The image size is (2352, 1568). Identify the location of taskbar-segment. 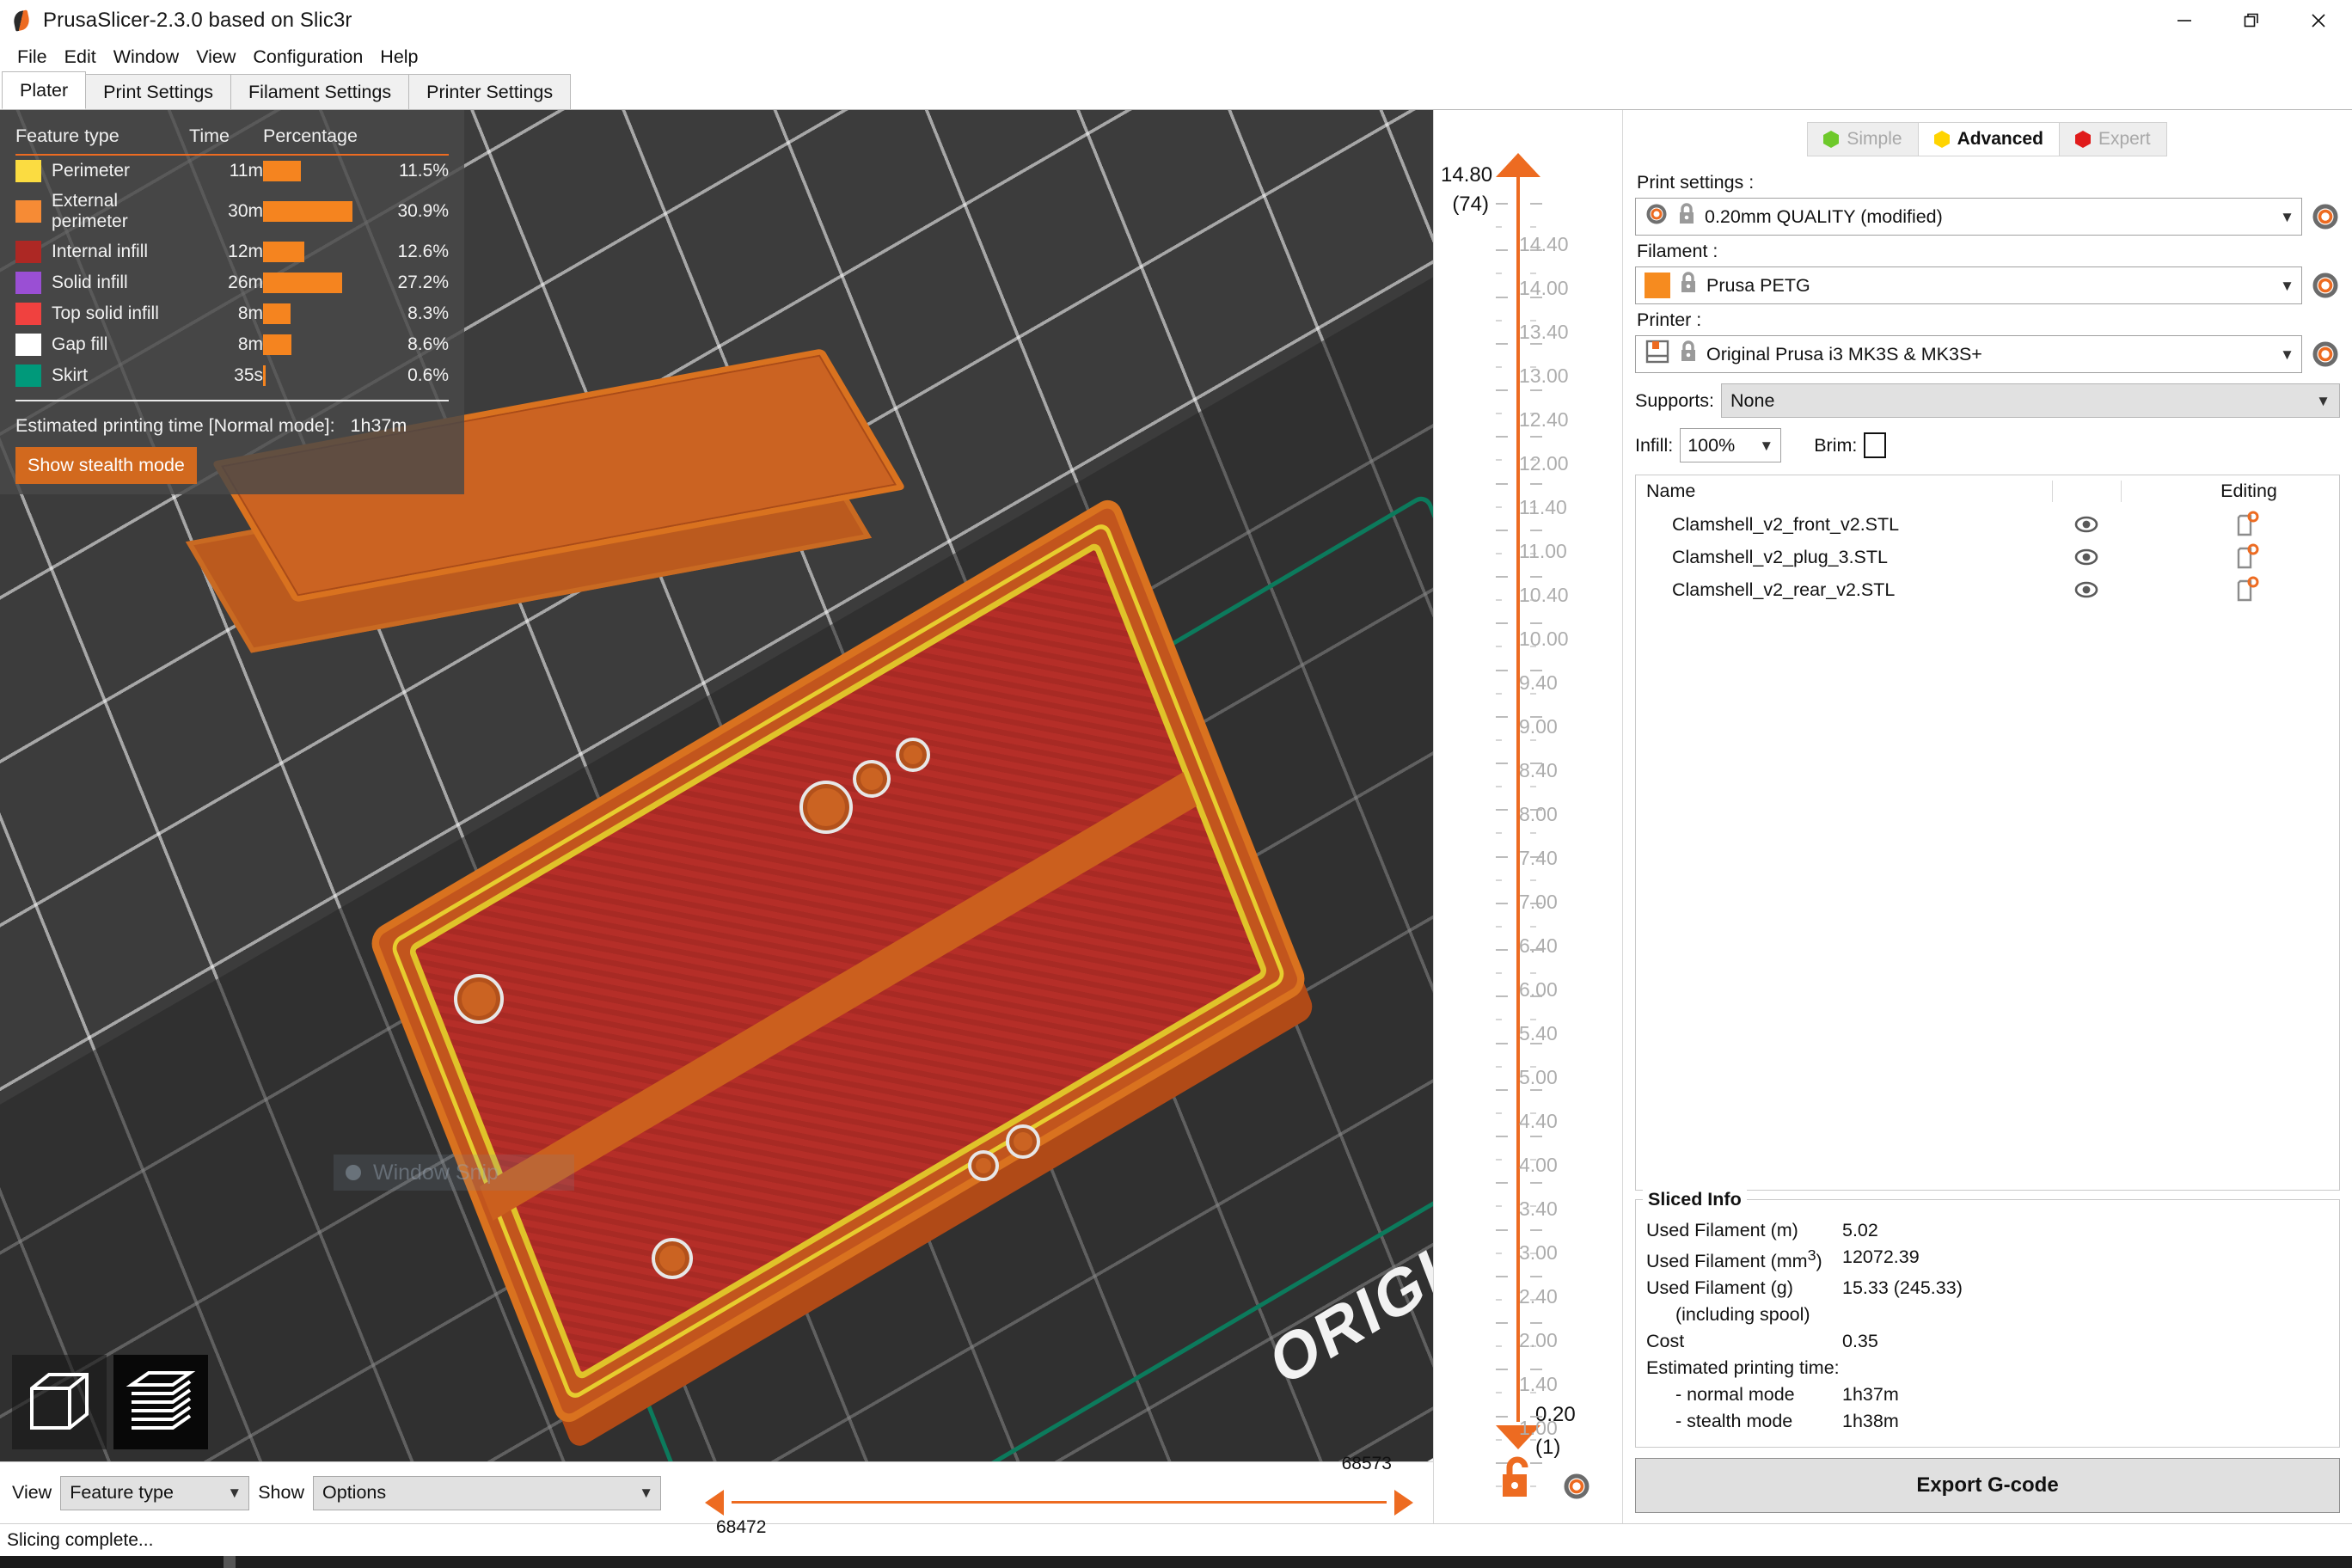
(1294, 1562).